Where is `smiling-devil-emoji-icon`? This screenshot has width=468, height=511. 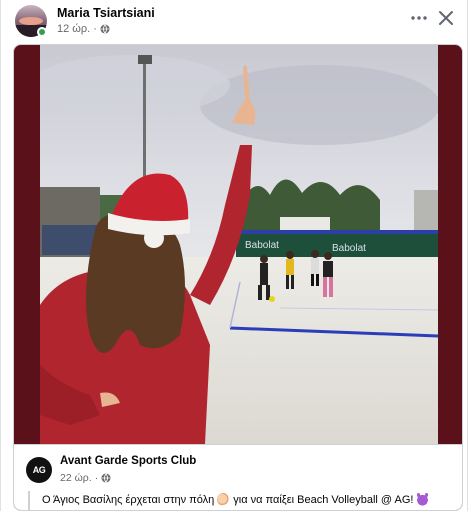
smiling-devil-emoji-icon is located at coordinates (423, 499).